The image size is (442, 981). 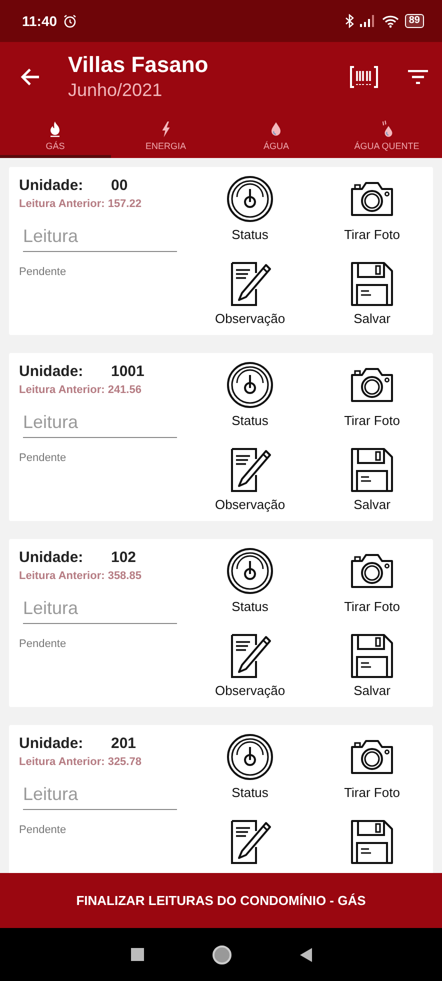 I want to click on tab: ÁGUA, so click(x=276, y=135).